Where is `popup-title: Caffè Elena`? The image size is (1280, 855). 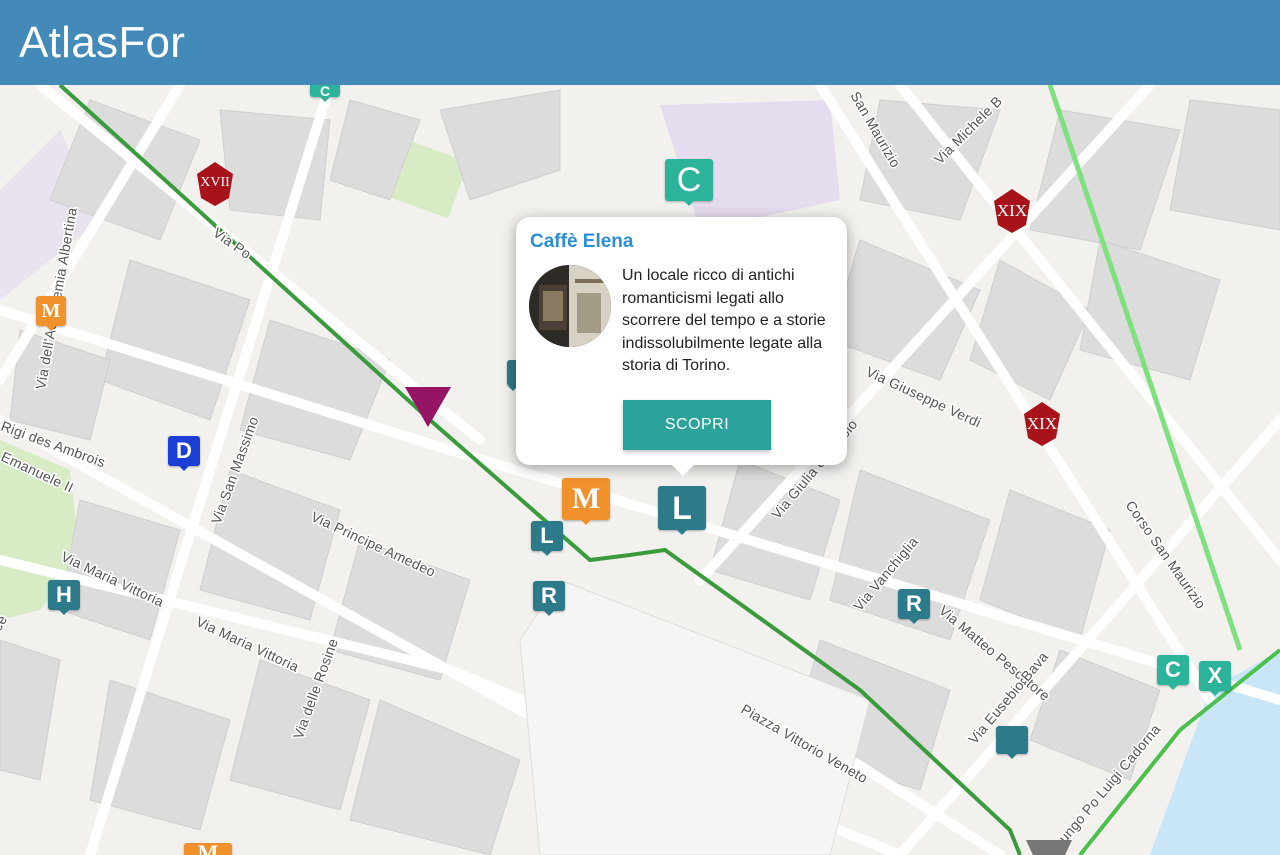 popup-title: Caffè Elena is located at coordinates (582, 241).